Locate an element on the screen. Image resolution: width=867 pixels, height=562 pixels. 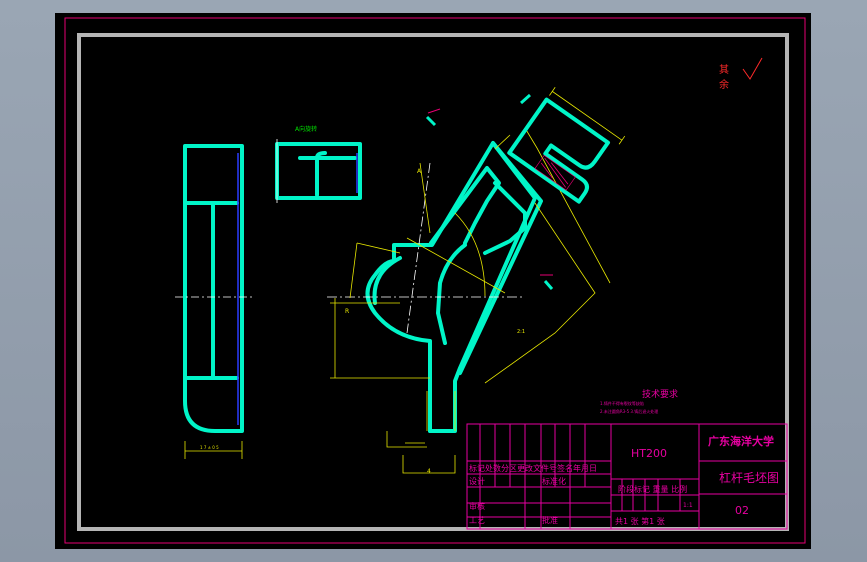
title-block-material: HT200 is located at coordinates (649, 453).